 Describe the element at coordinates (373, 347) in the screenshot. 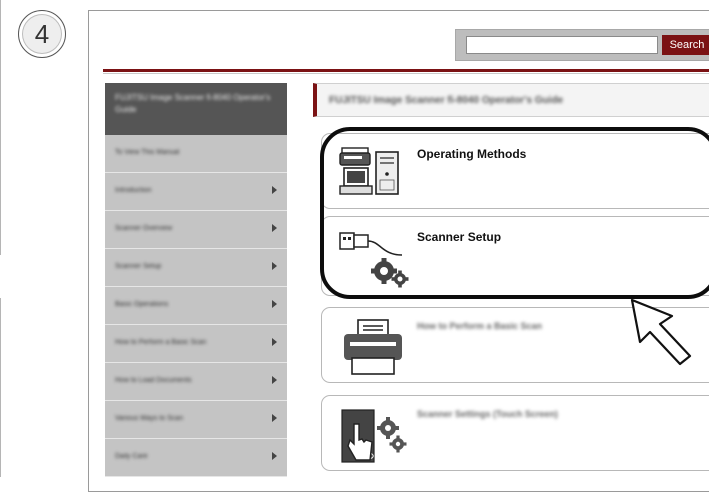

I see `scanner-icon` at that location.